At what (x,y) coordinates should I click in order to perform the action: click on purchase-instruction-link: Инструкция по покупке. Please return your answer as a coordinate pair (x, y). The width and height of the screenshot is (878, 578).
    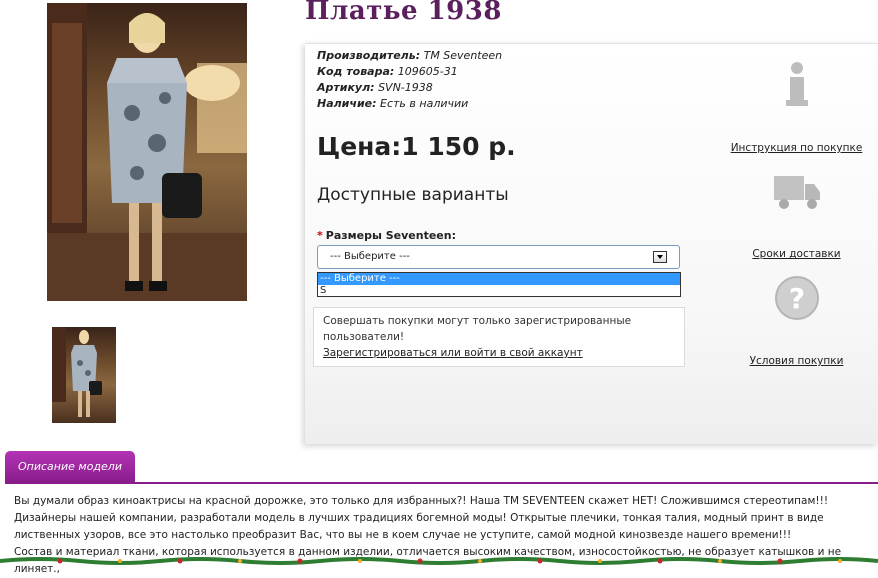
    Looking at the image, I should click on (797, 148).